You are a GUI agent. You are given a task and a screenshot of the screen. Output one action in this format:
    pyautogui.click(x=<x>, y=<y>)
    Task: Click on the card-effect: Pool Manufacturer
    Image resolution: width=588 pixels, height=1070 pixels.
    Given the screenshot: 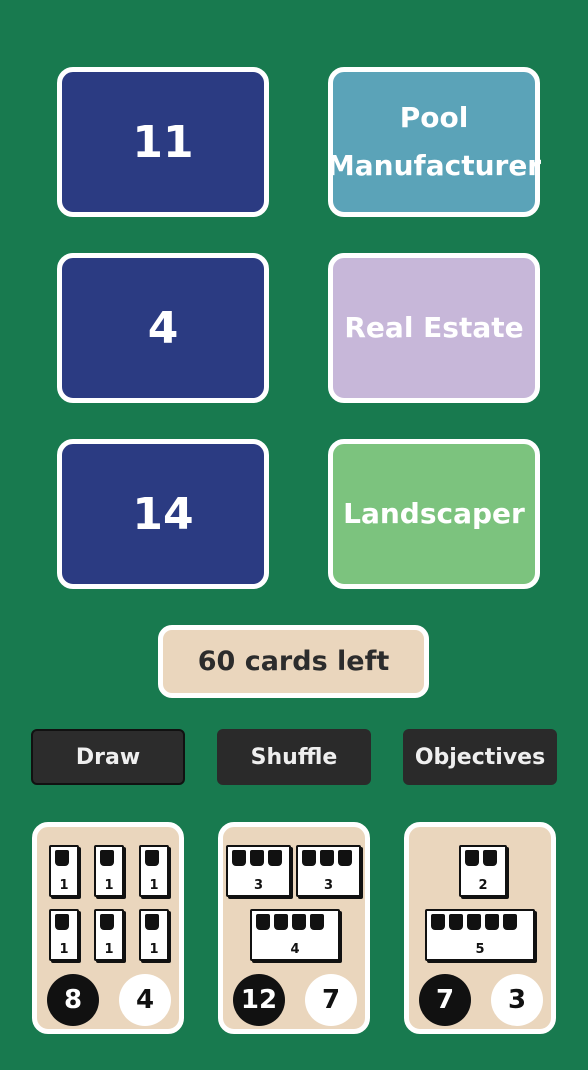 What is the action you would take?
    pyautogui.click(x=434, y=141)
    